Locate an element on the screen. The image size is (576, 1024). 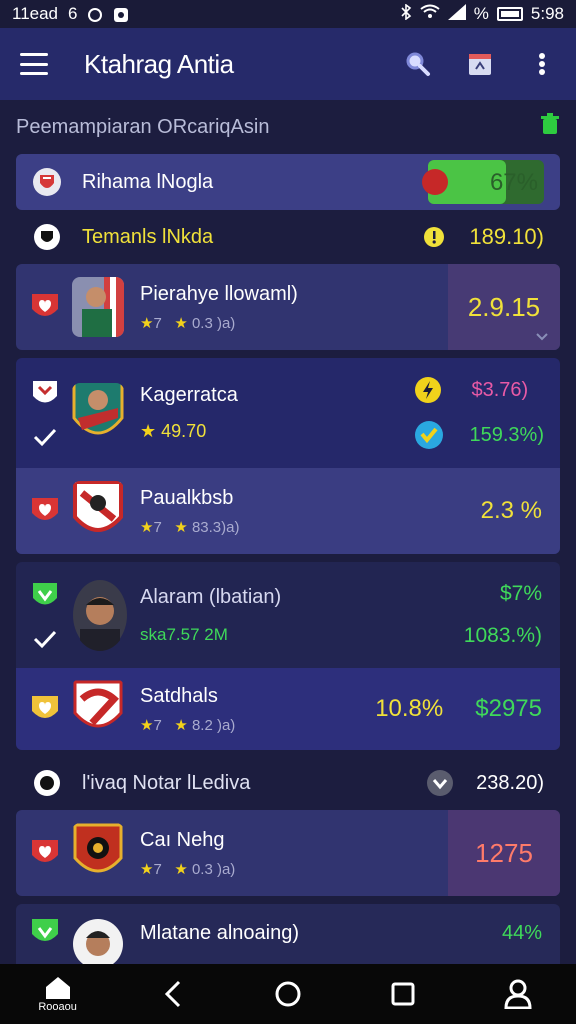
player-value-top: $7% is located at coordinates (520, 593).